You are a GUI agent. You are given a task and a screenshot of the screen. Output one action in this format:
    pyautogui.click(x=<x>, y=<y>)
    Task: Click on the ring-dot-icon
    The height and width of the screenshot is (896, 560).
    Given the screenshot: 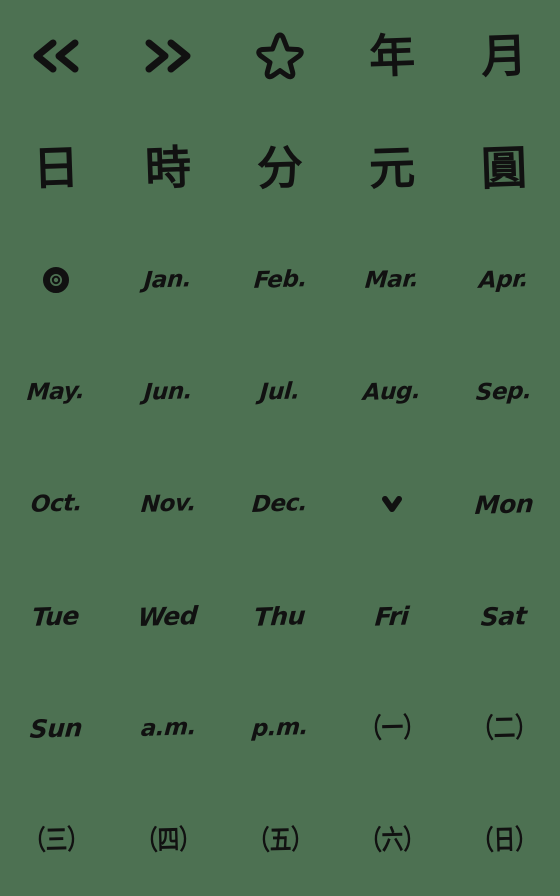 What is the action you would take?
    pyautogui.click(x=56, y=280)
    